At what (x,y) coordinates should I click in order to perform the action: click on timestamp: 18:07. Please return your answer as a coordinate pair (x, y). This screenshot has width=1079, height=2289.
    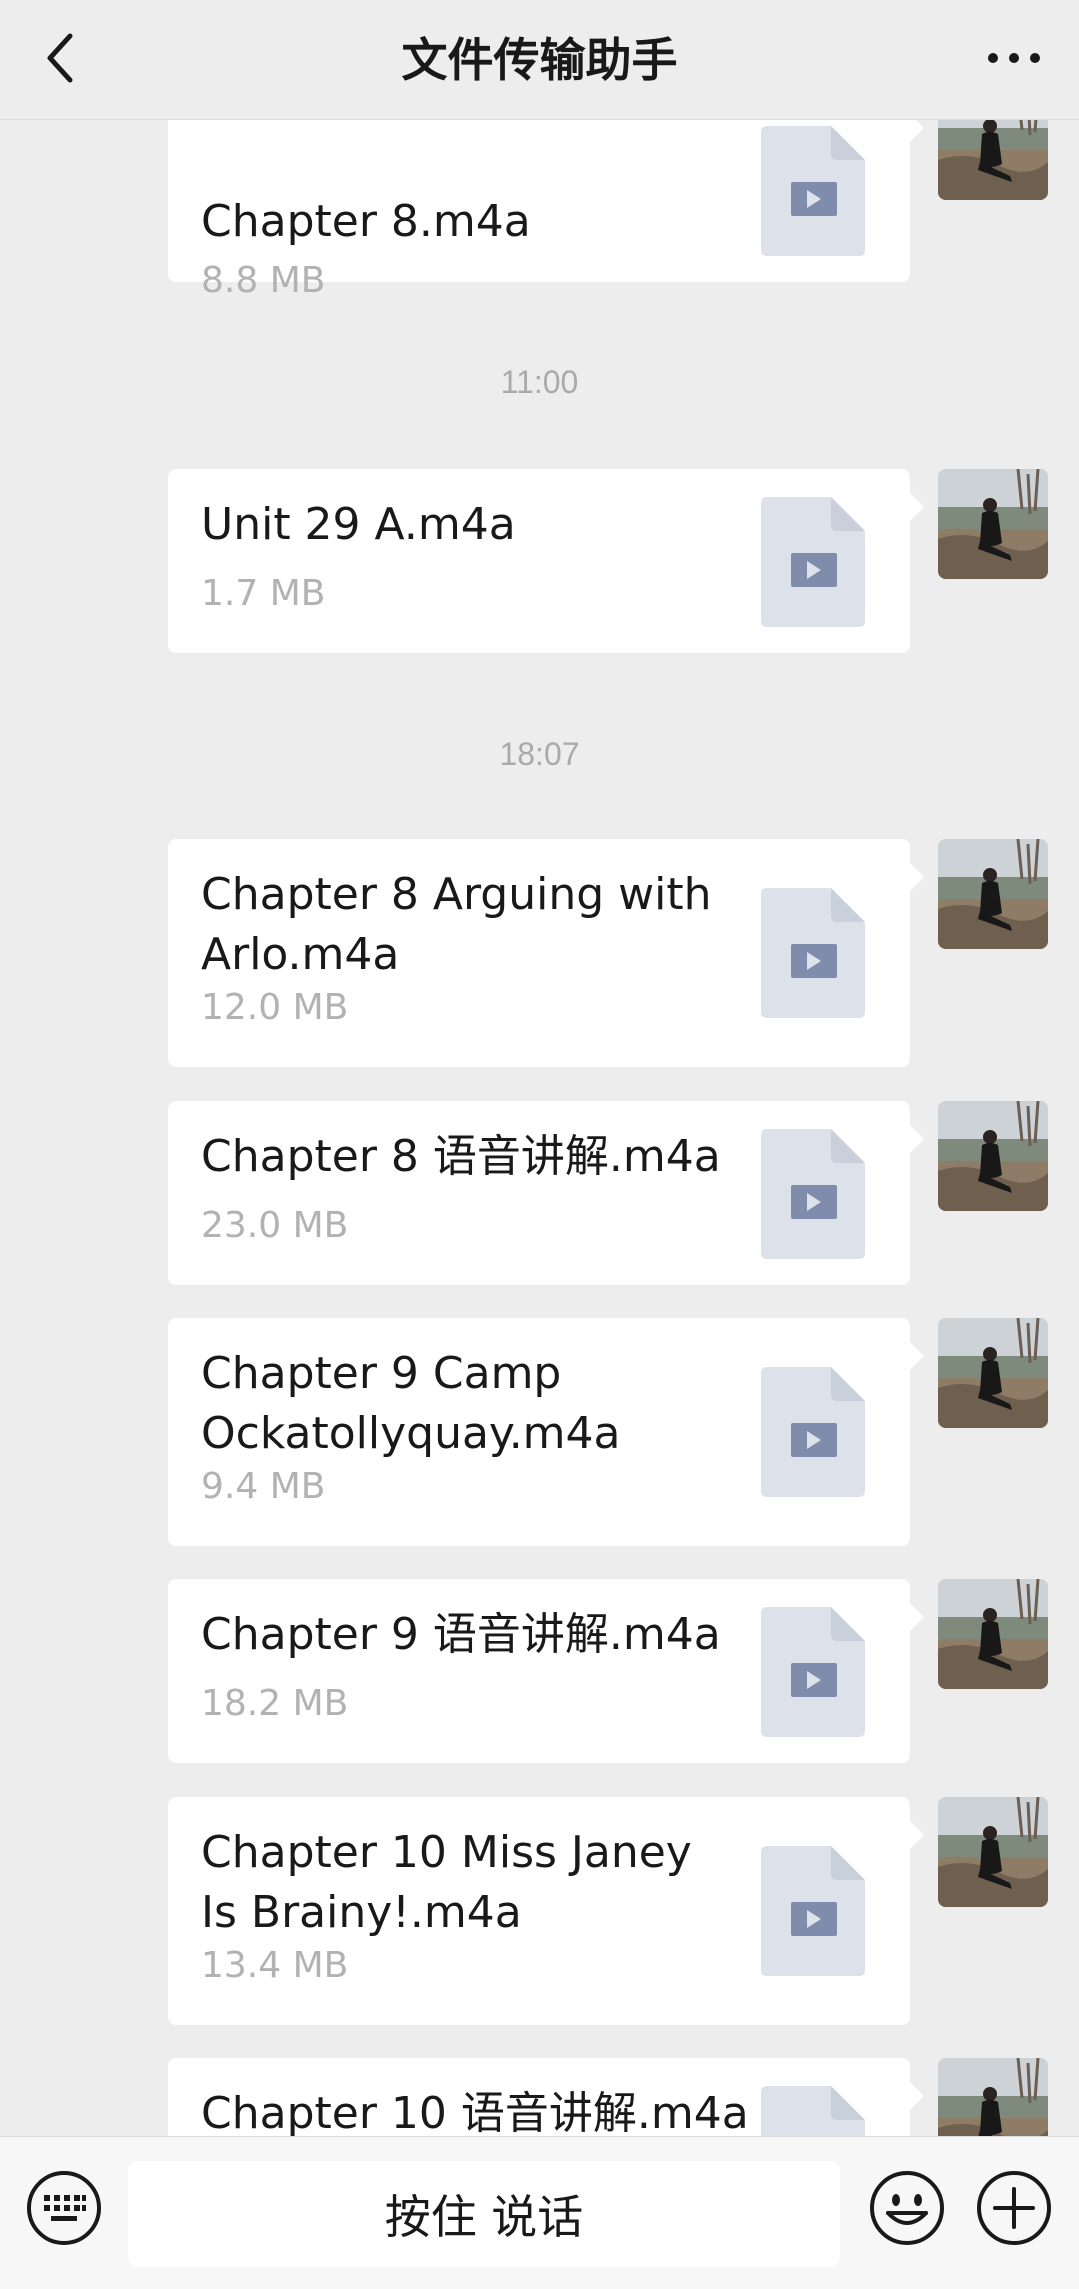
    Looking at the image, I should click on (539, 754).